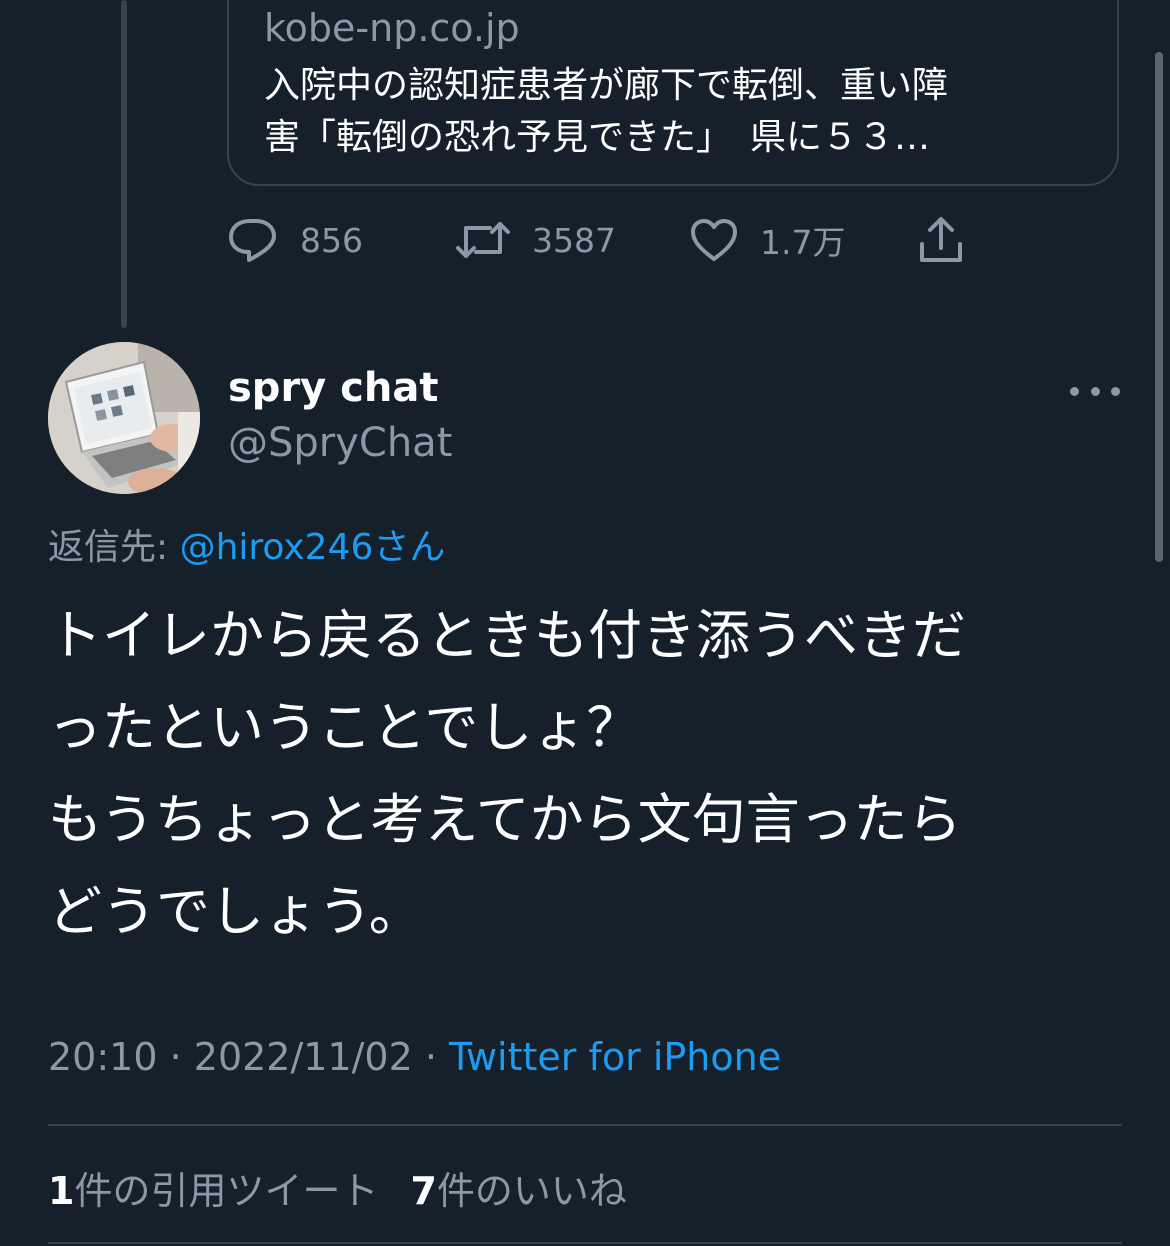 The width and height of the screenshot is (1170, 1246). I want to click on likes-link: 7件のいいね, so click(518, 1191).